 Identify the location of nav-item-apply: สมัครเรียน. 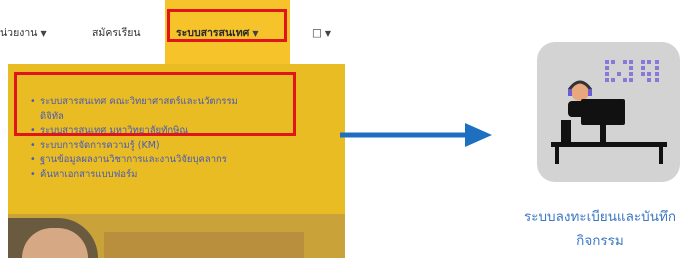
(116, 33).